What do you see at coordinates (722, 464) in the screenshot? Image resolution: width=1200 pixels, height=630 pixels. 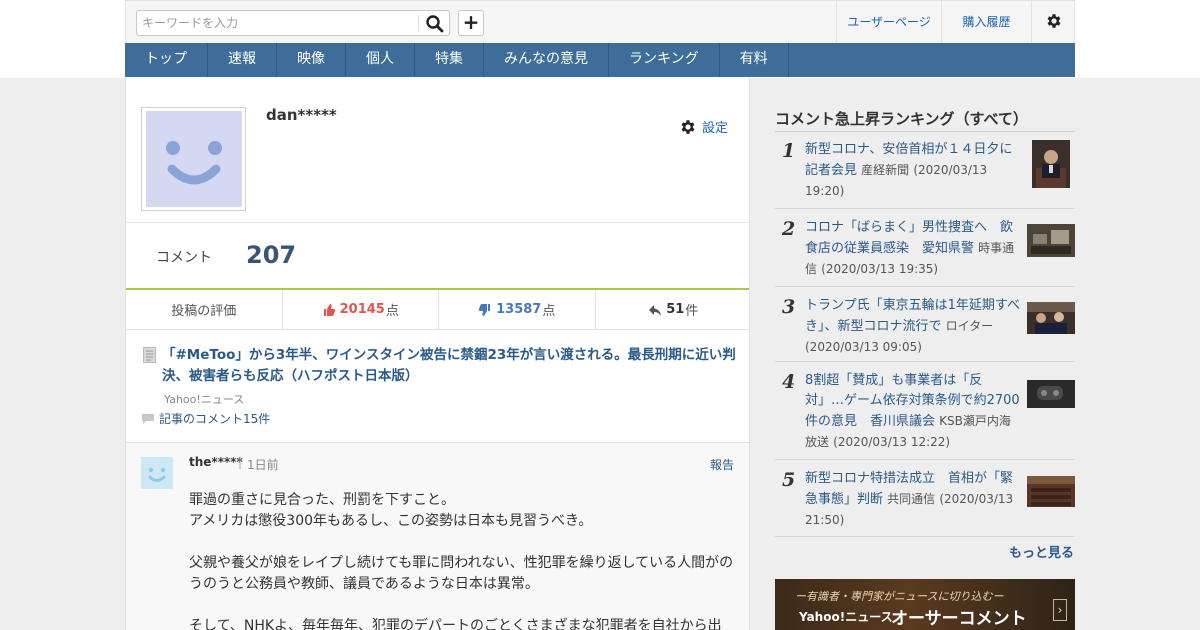 I see `report-link: 報告` at bounding box center [722, 464].